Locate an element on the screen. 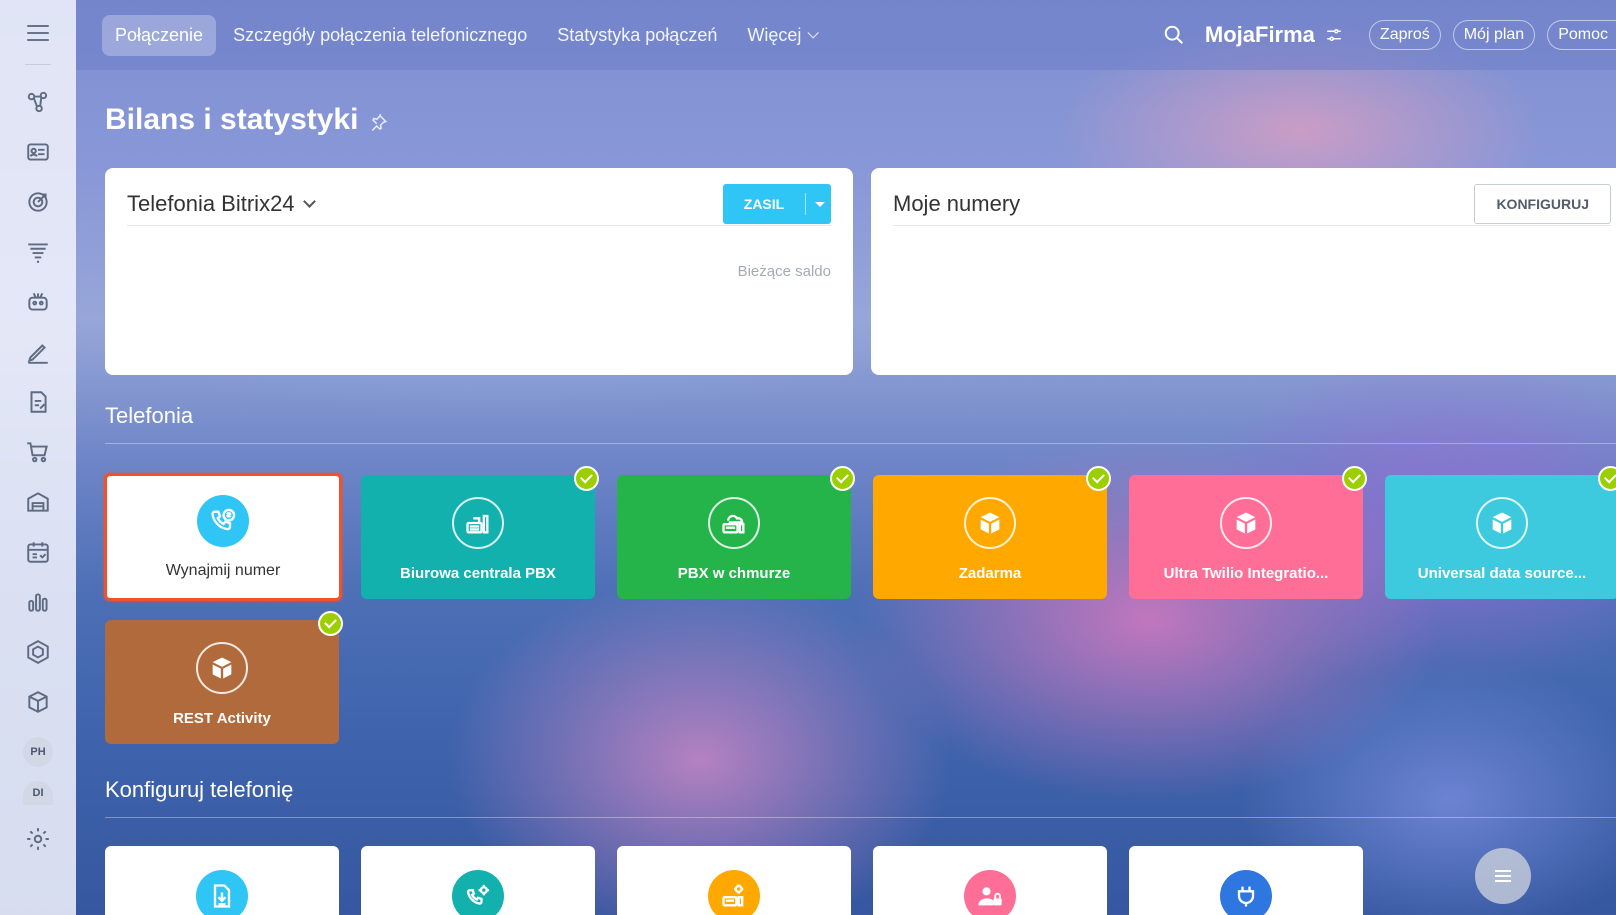 The image size is (1616, 915). search-icon is located at coordinates (1174, 35).